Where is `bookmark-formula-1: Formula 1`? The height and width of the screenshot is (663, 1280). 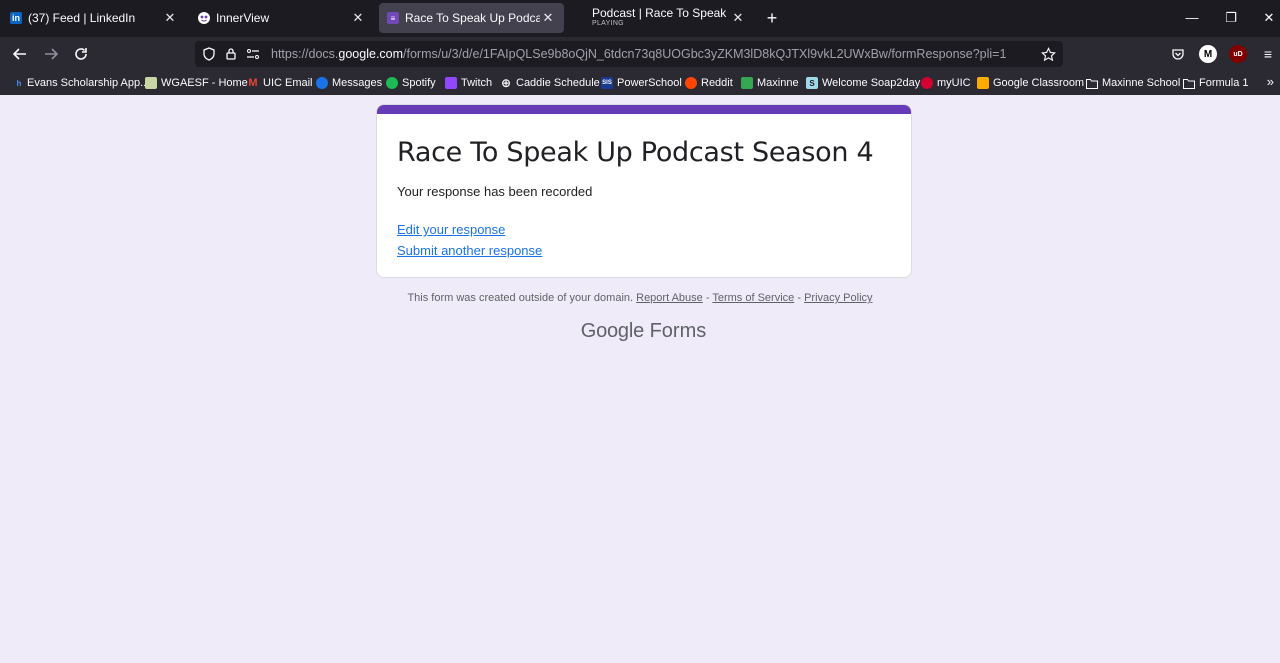
bookmark-formula-1: Formula 1 is located at coordinates (1216, 83).